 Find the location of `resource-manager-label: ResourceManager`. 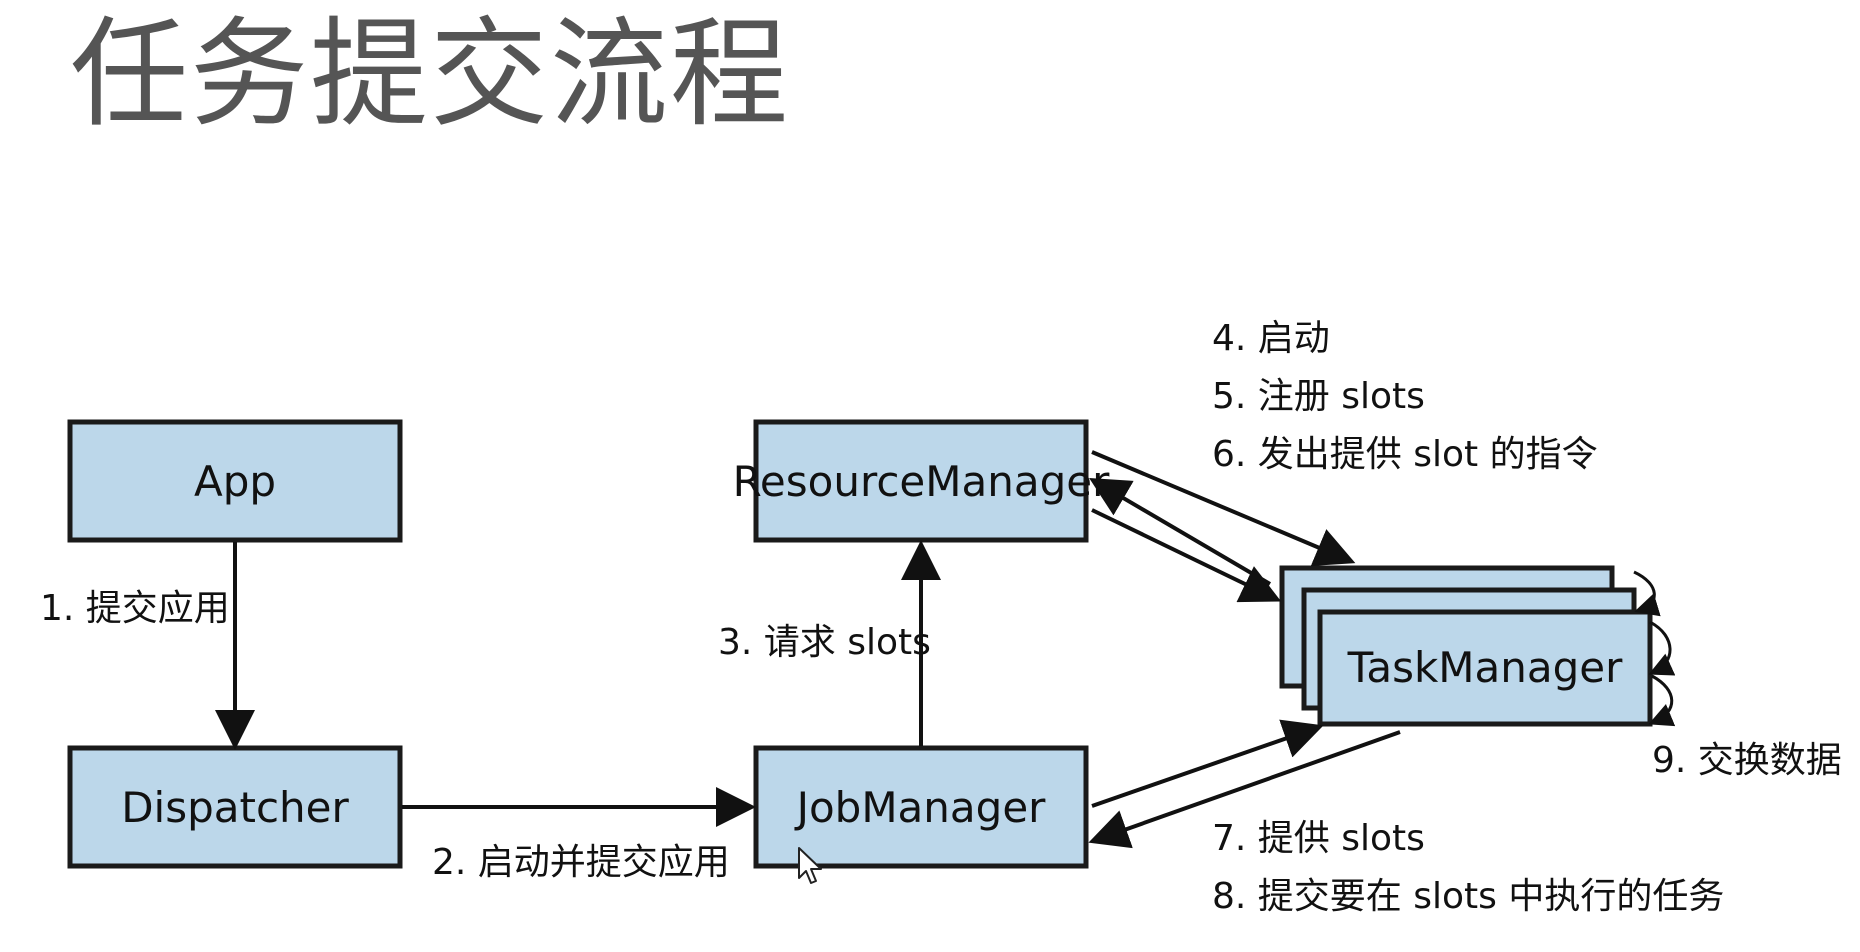

resource-manager-label: ResourceManager is located at coordinates (921, 481).